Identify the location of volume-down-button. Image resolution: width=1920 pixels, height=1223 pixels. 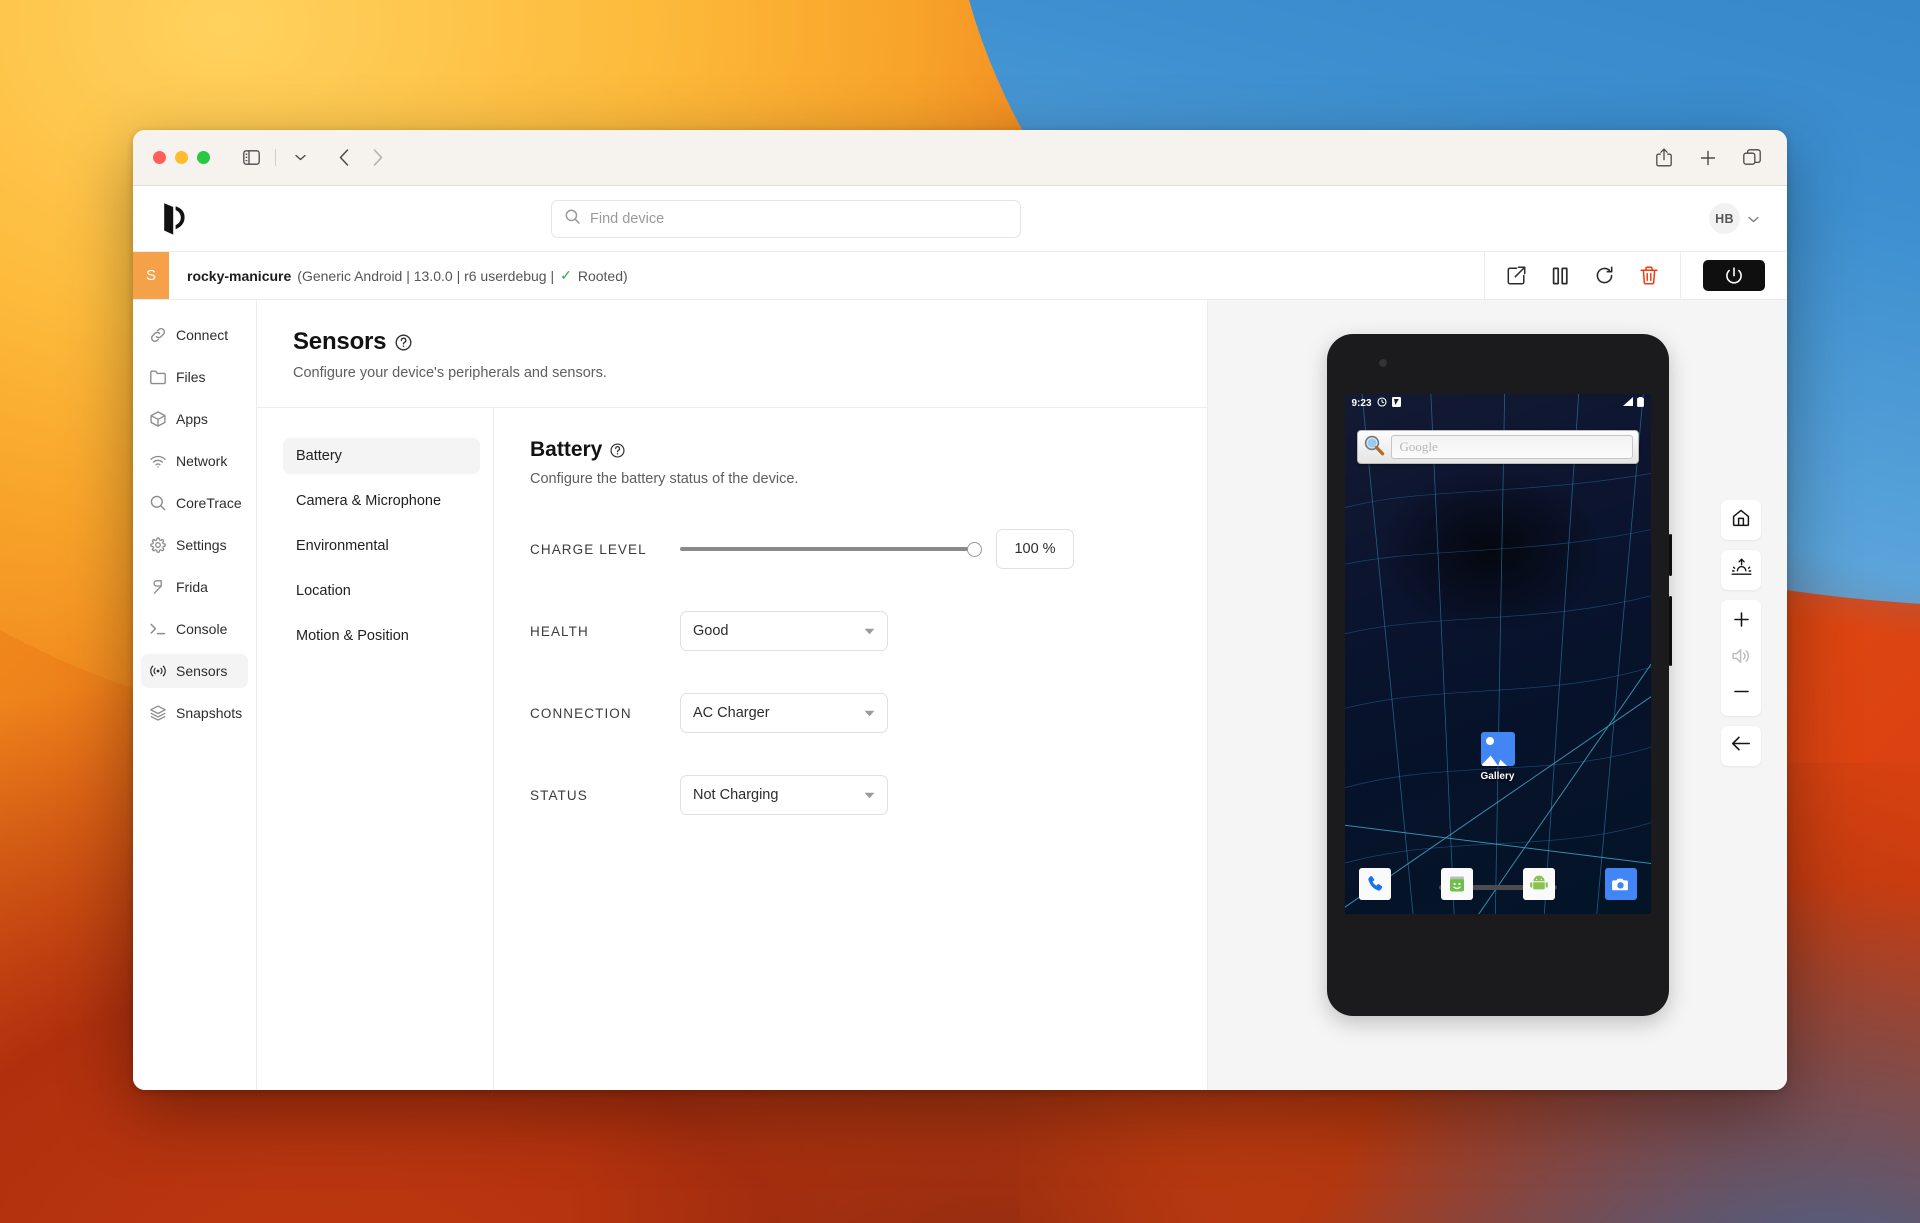
(1741, 694).